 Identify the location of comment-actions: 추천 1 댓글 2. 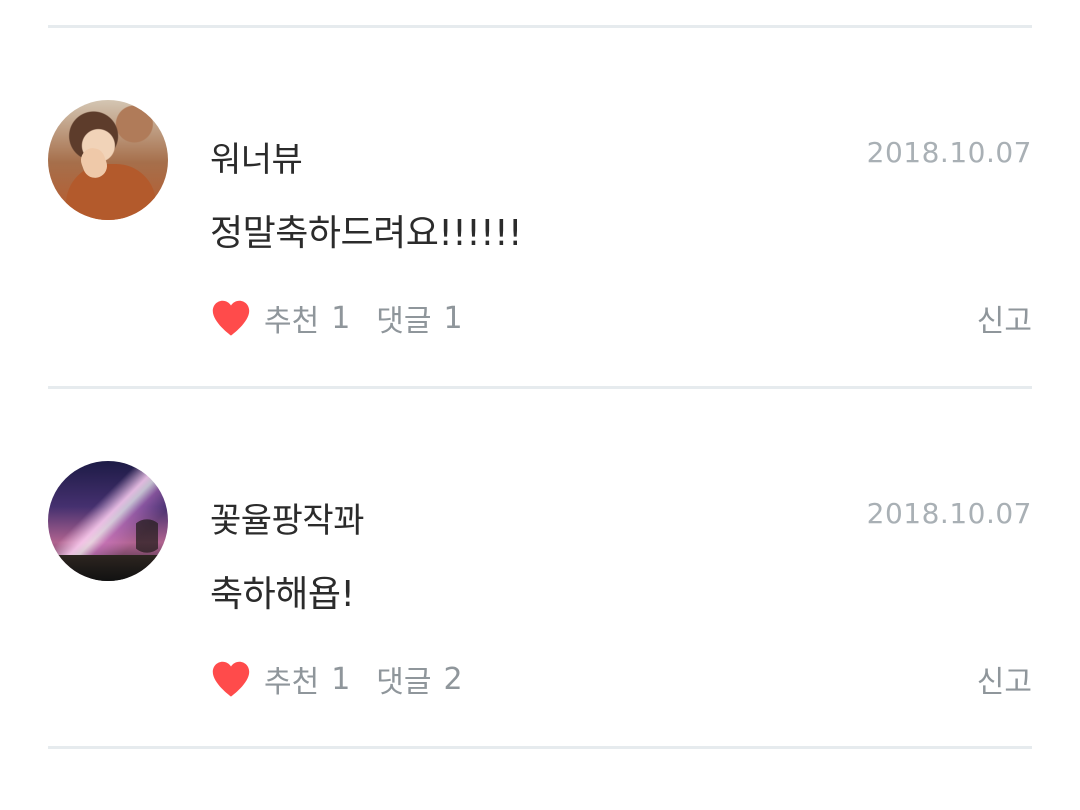
(335, 679).